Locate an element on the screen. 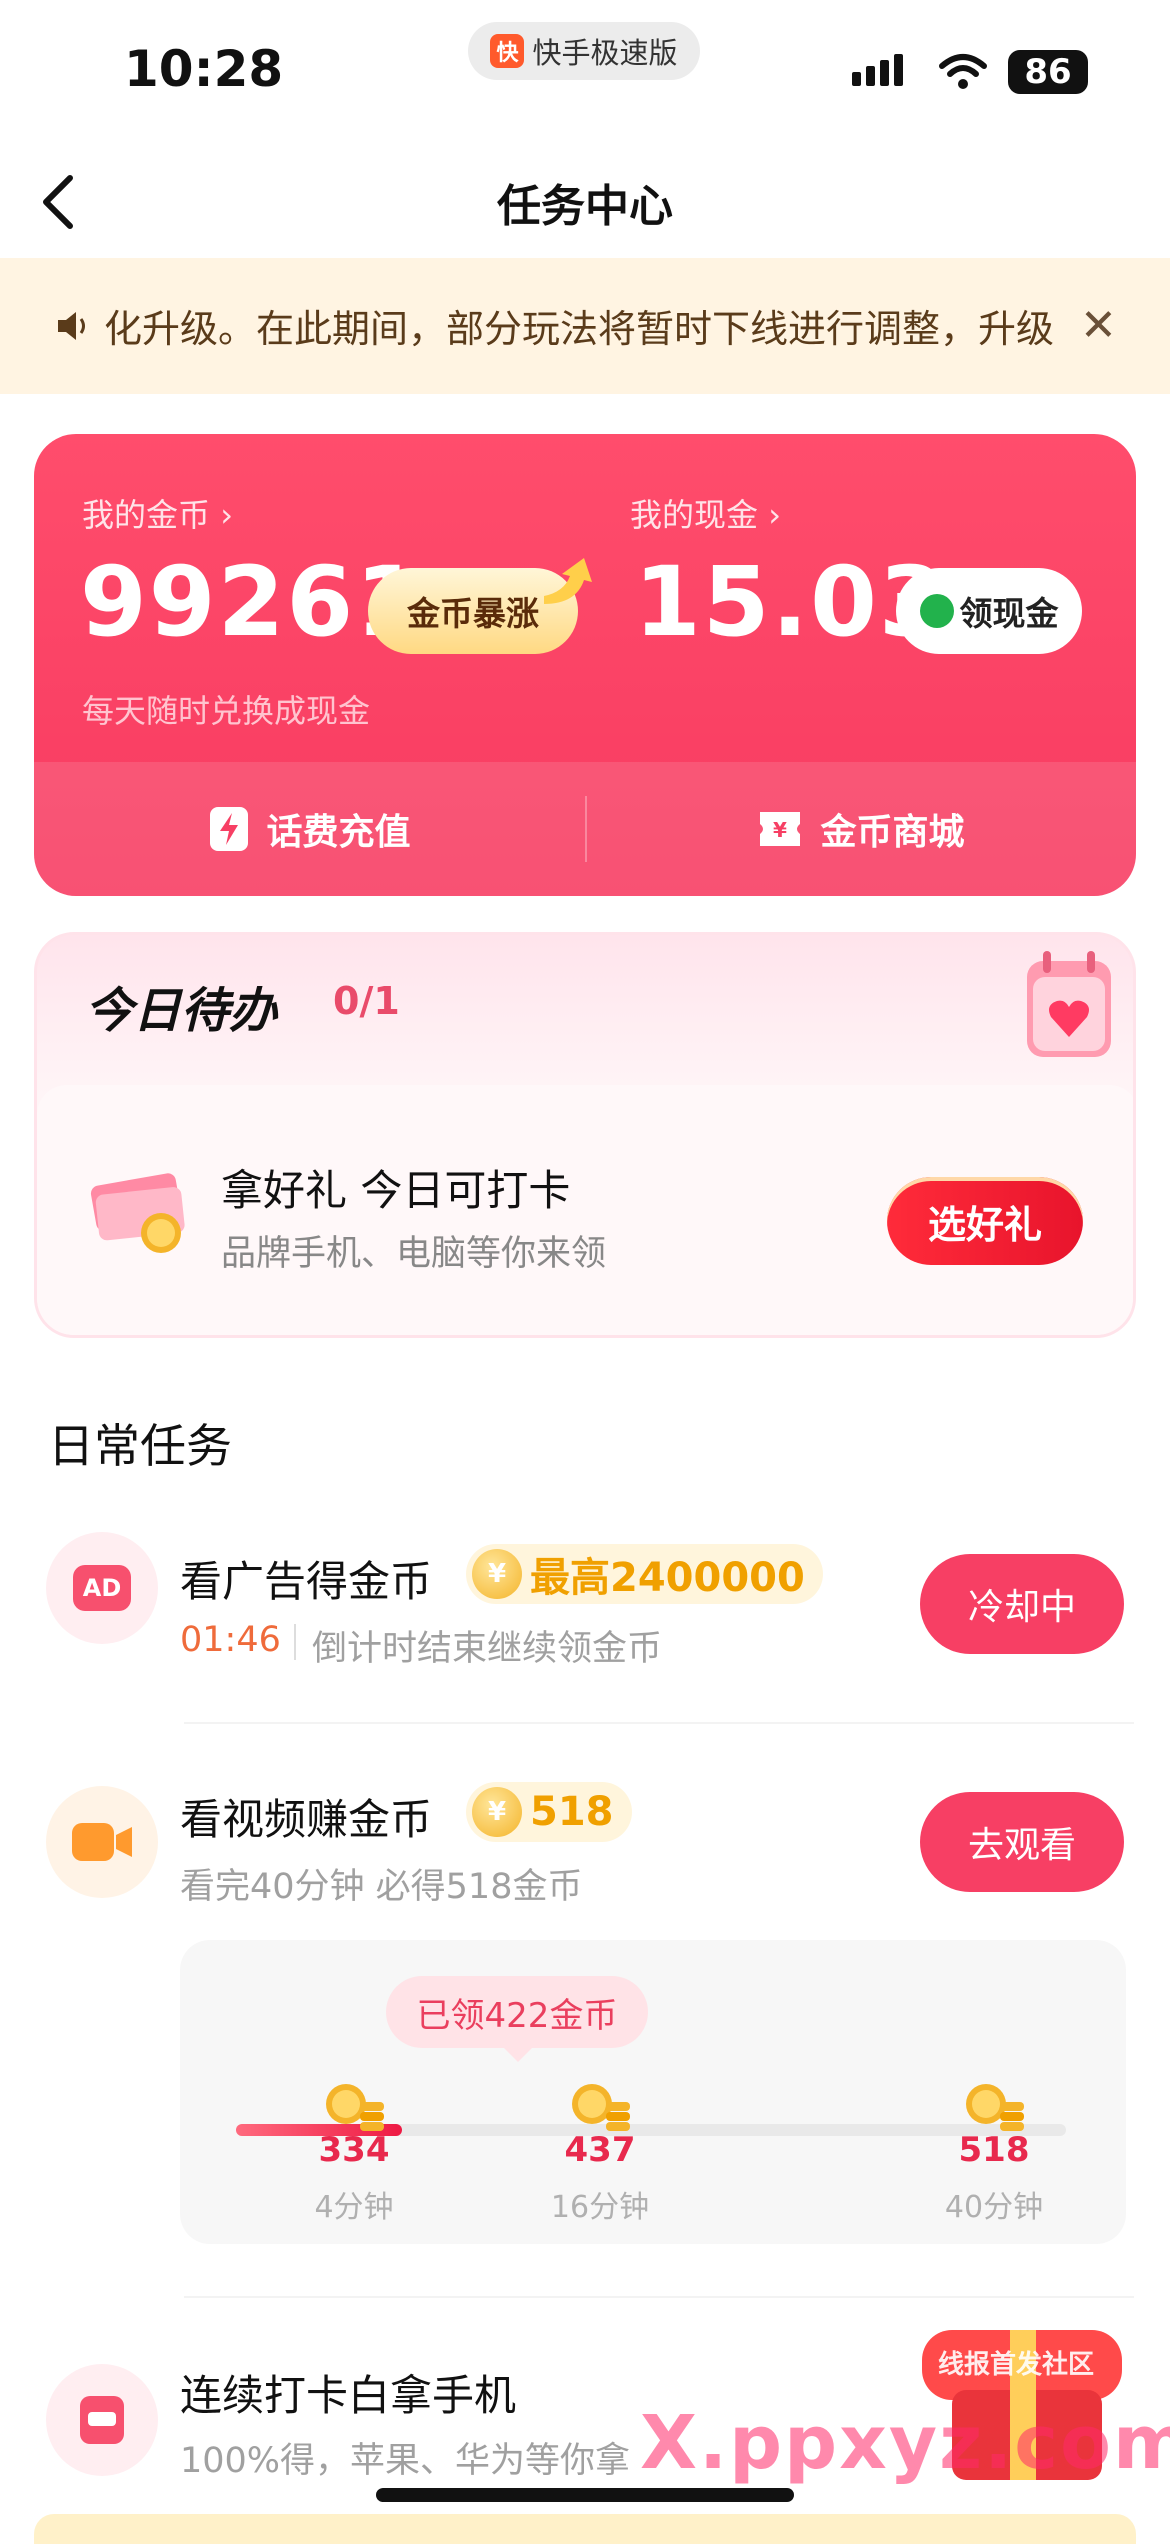 Image resolution: width=1170 pixels, height=2544 pixels. lightning-icon is located at coordinates (229, 829).